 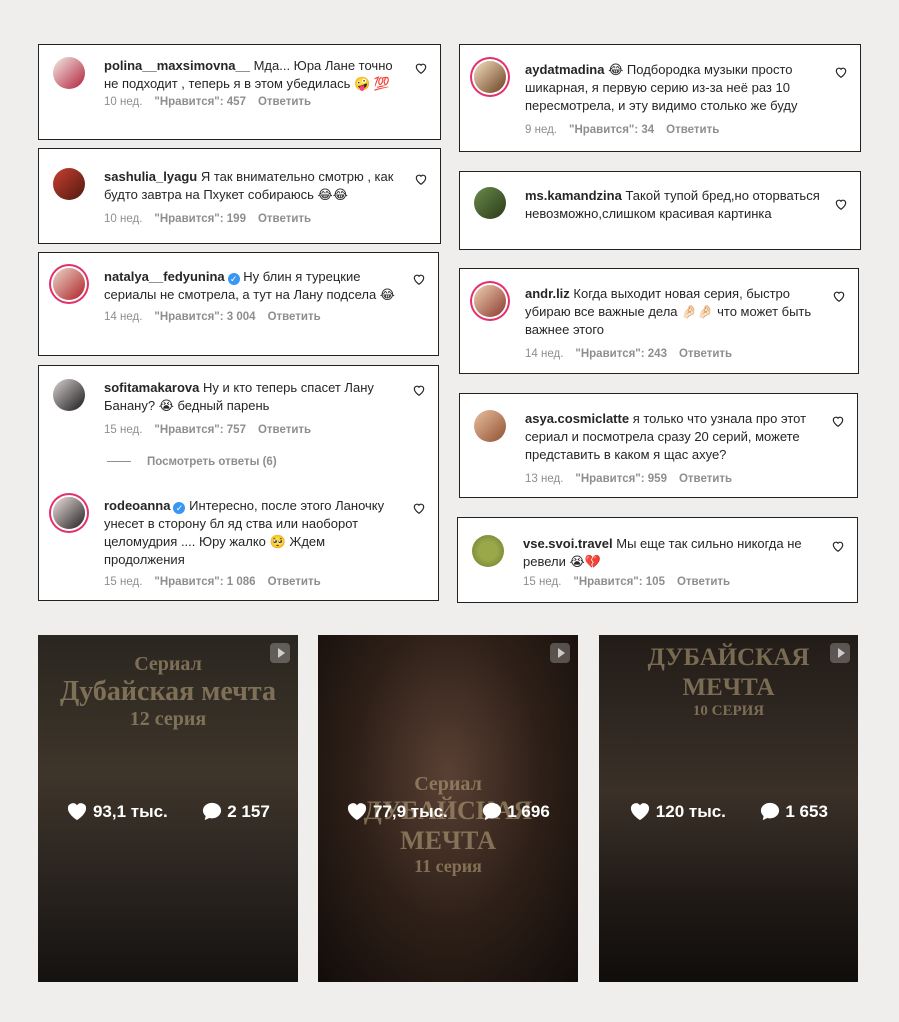 What do you see at coordinates (564, 69) in the screenshot?
I see `comment-username: aydatmadina` at bounding box center [564, 69].